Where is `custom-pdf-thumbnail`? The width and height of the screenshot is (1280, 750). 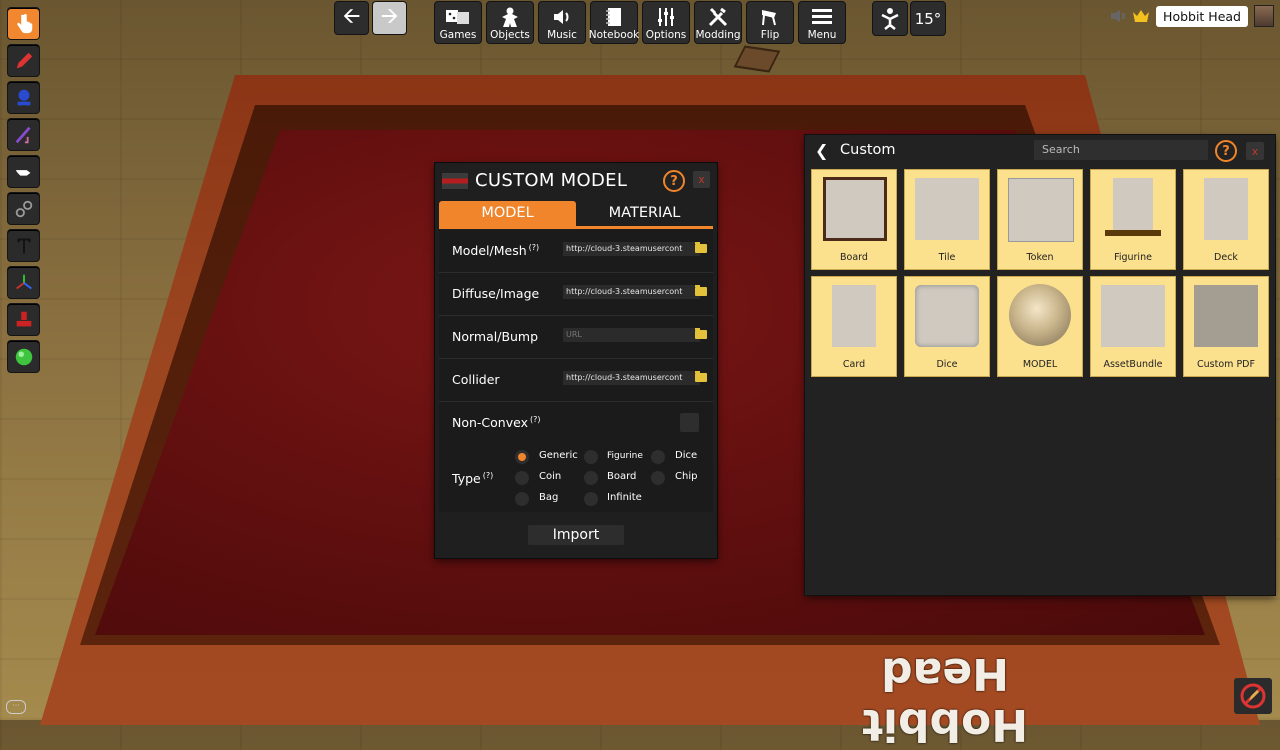
custom-pdf-thumbnail is located at coordinates (1226, 316).